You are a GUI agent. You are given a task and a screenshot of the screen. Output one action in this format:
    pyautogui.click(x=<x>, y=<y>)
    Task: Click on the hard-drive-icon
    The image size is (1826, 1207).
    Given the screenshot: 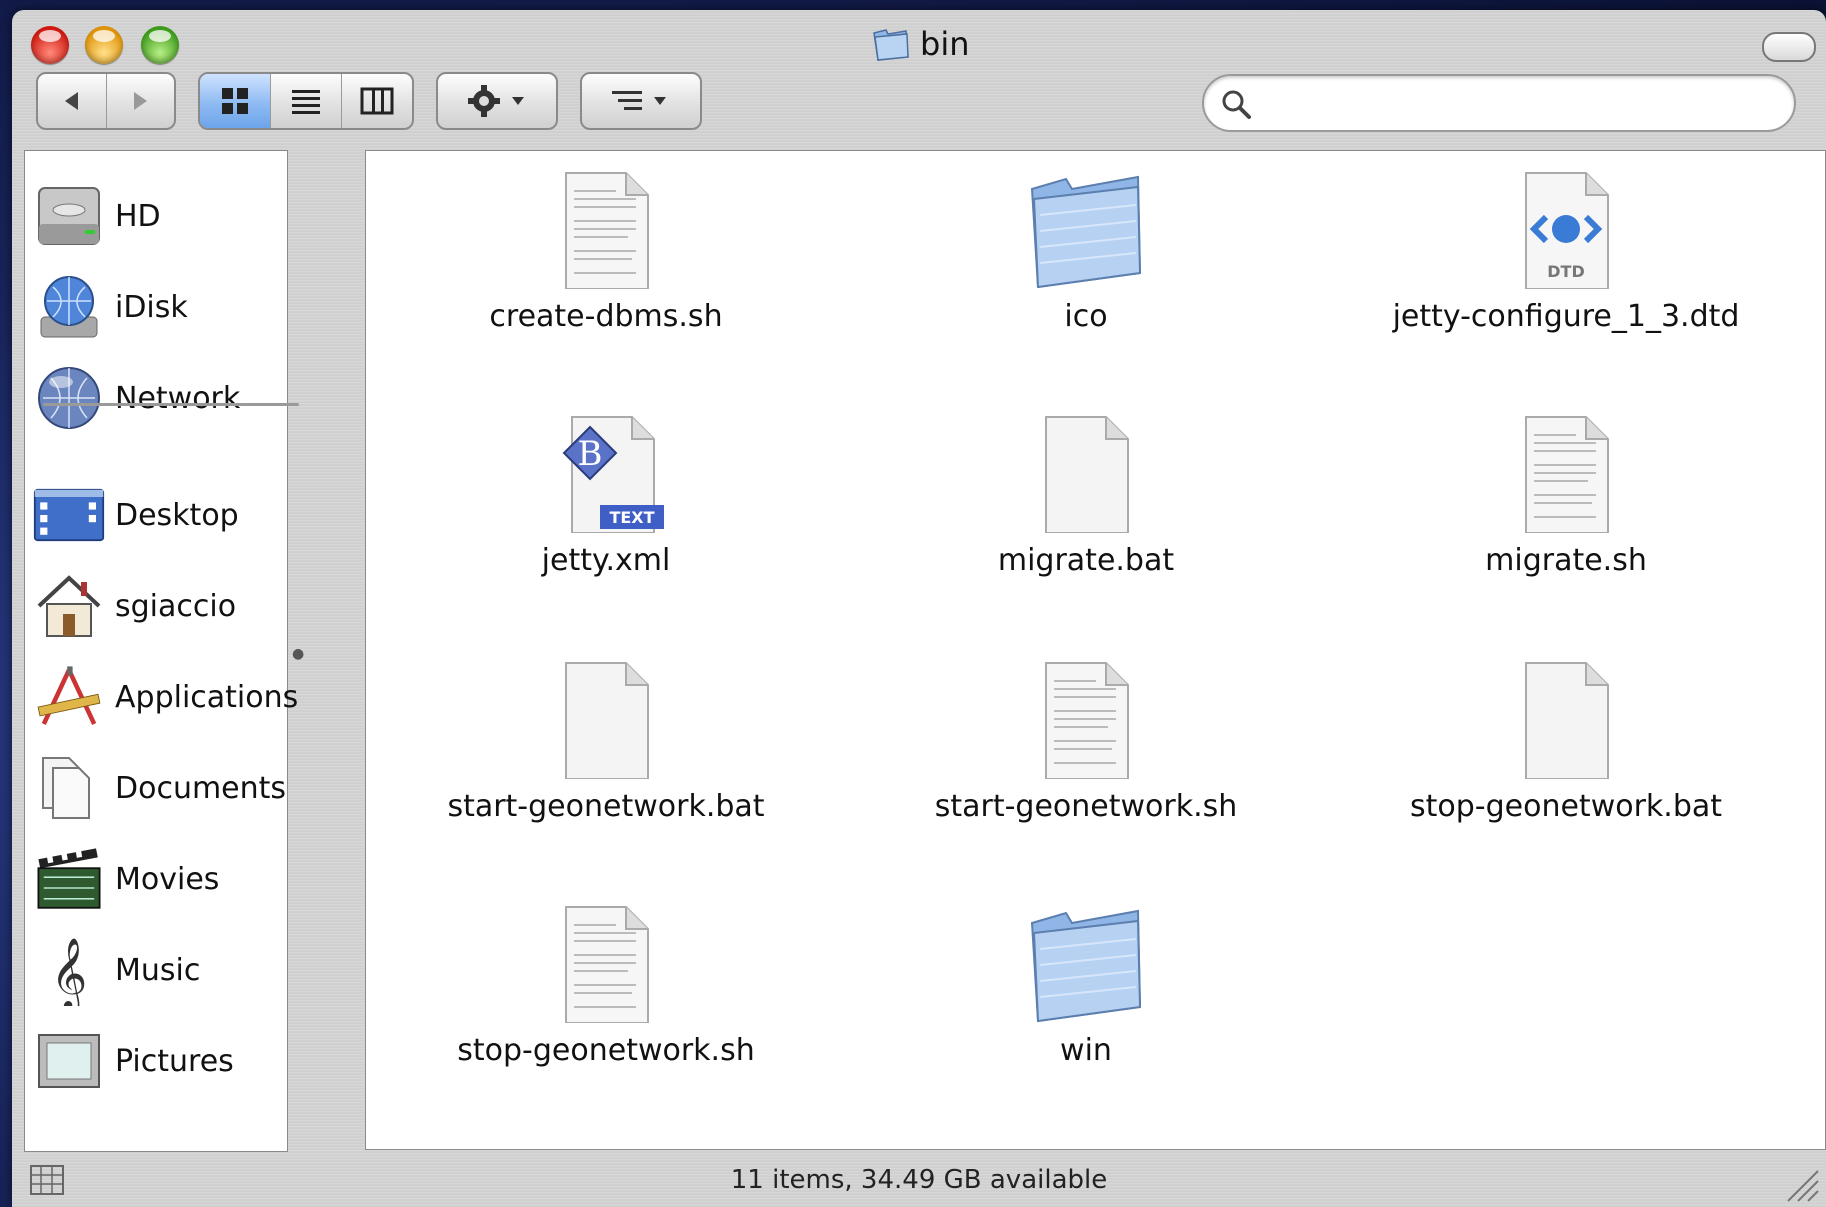 What is the action you would take?
    pyautogui.click(x=69, y=216)
    